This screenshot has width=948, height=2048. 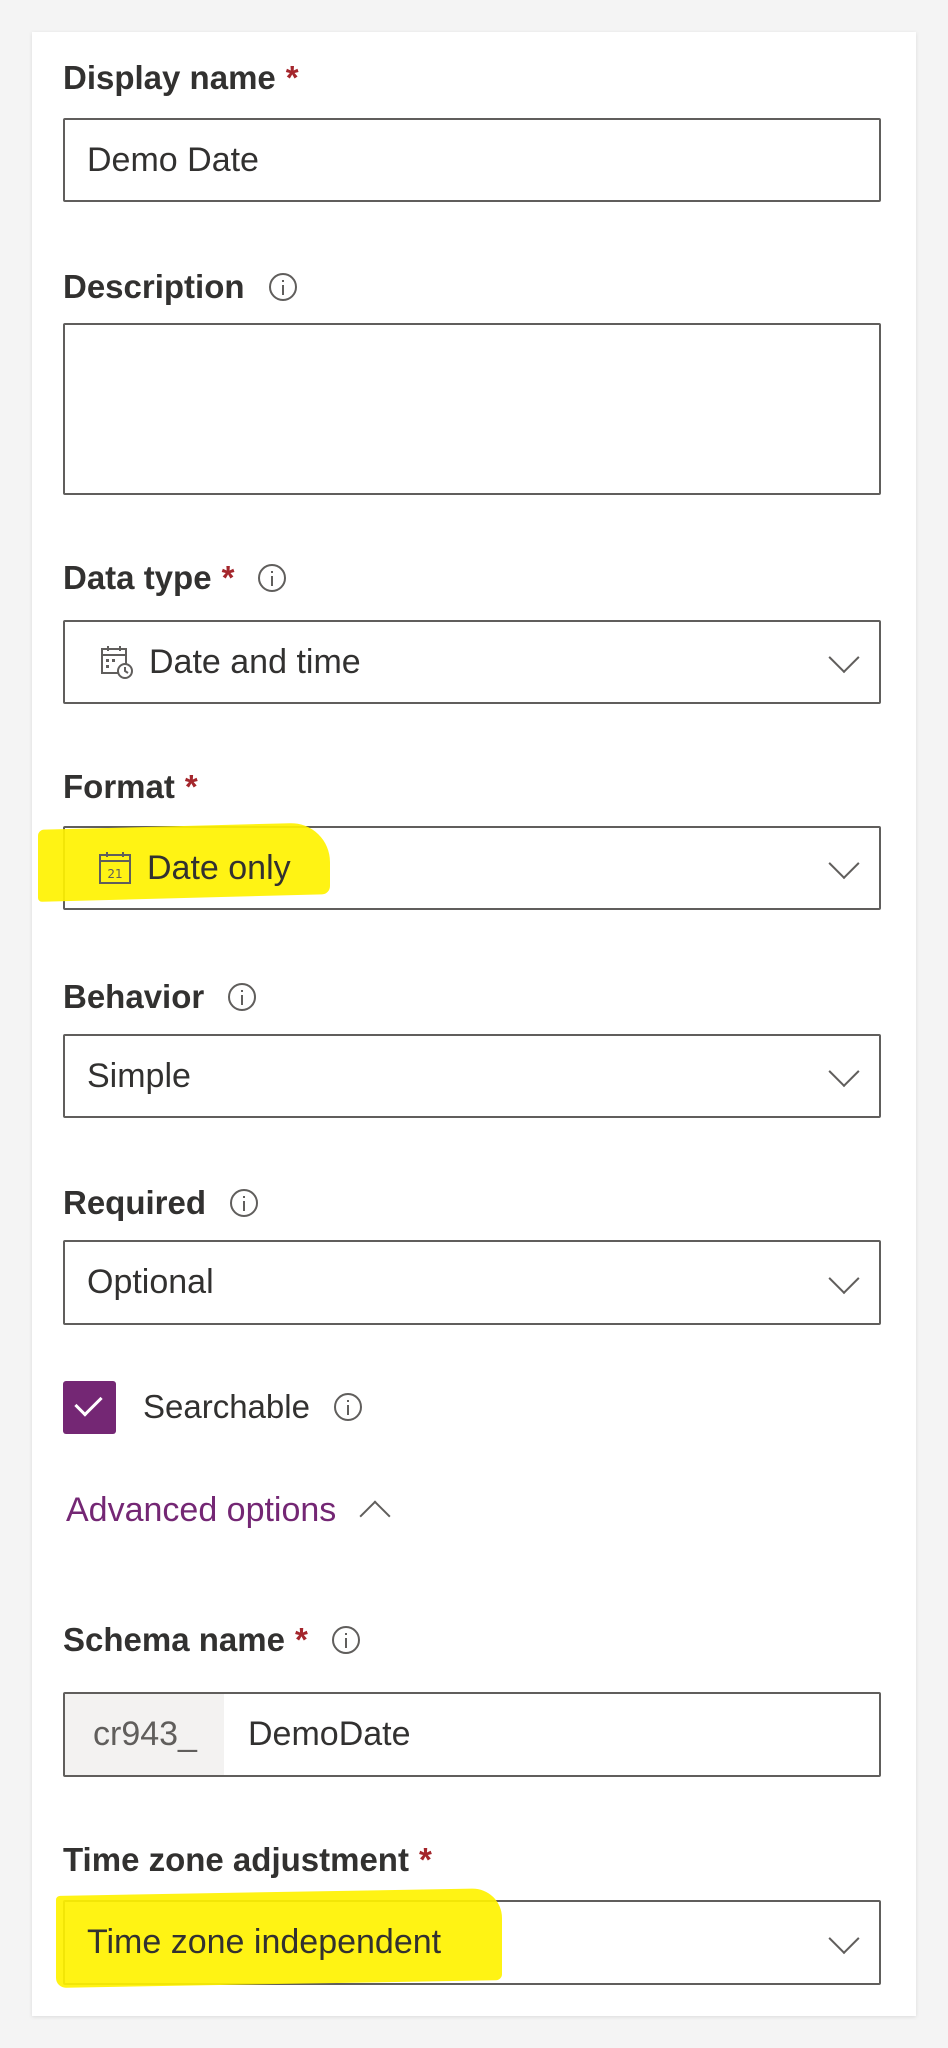 I want to click on display-name-input: Demo Date, so click(x=472, y=160).